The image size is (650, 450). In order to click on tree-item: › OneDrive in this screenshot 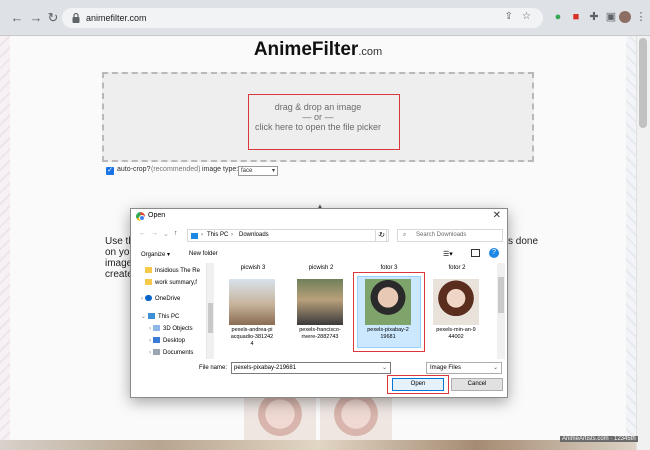, I will do `click(160, 299)`.